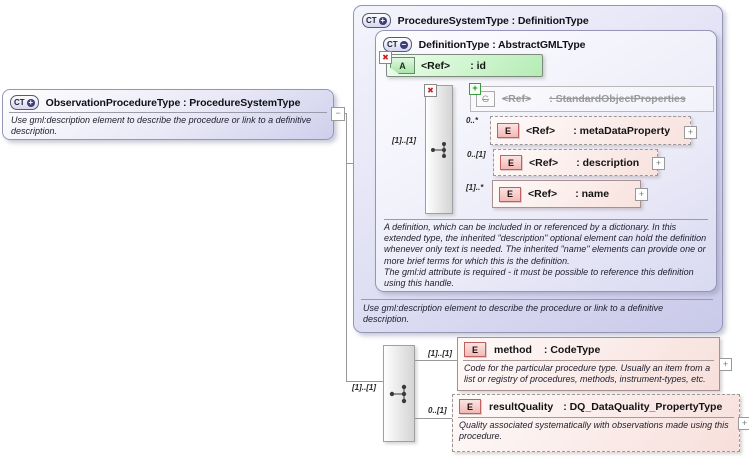 Image resolution: width=749 pixels, height=458 pixels. What do you see at coordinates (440, 353) in the screenshot?
I see `method-cardinality: [1]..[1]` at bounding box center [440, 353].